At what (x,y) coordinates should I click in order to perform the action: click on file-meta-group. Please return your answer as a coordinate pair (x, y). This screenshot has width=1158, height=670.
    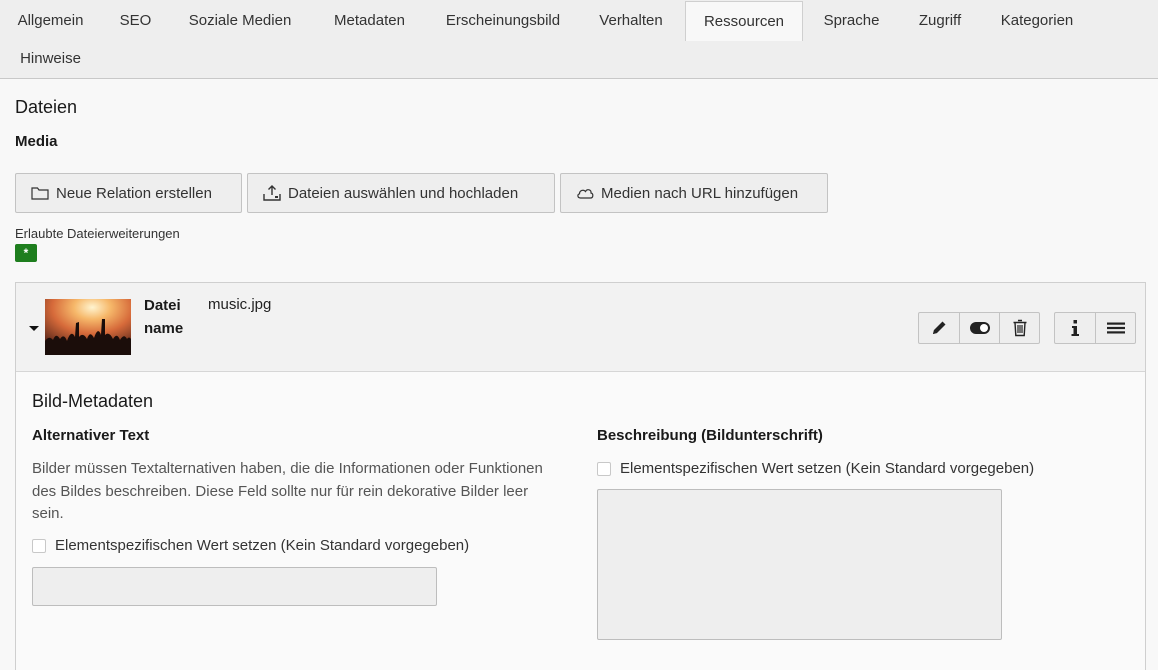
    Looking at the image, I should click on (1095, 328).